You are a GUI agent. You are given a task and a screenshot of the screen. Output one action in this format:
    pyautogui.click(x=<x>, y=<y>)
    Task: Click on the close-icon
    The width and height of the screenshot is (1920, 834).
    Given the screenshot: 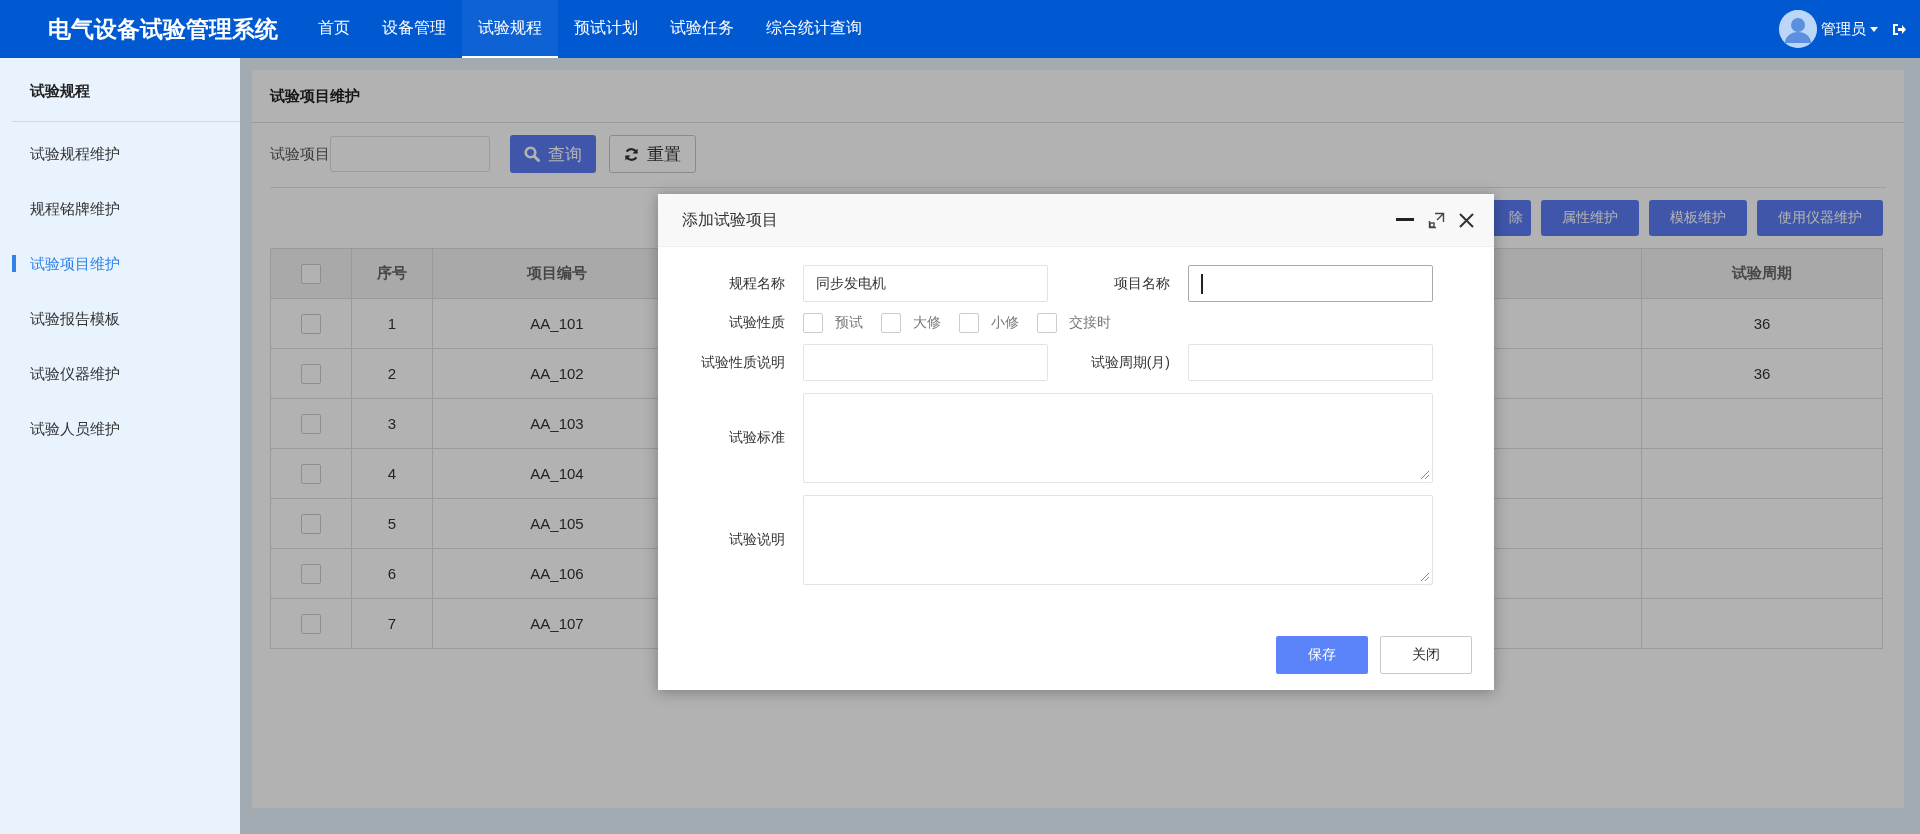 What is the action you would take?
    pyautogui.click(x=1466, y=220)
    